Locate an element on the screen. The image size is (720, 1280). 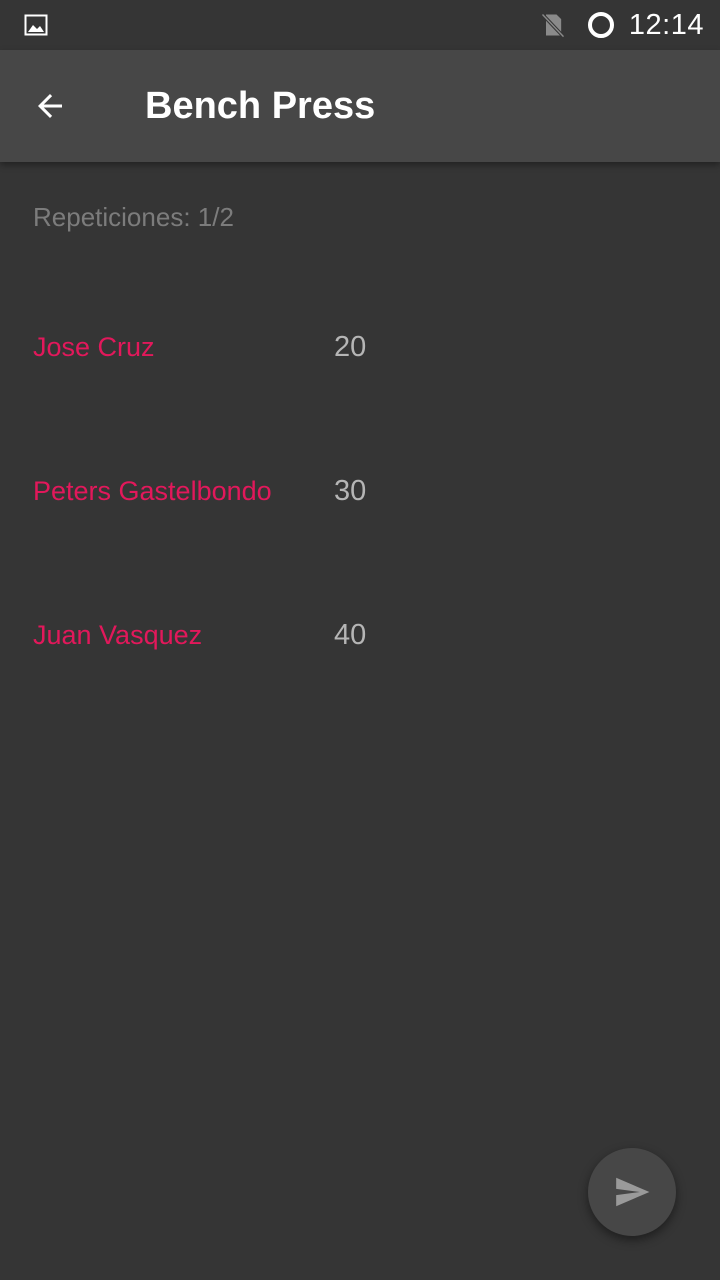
reps-label: Repeticiones: 1/2 is located at coordinates (133, 217).